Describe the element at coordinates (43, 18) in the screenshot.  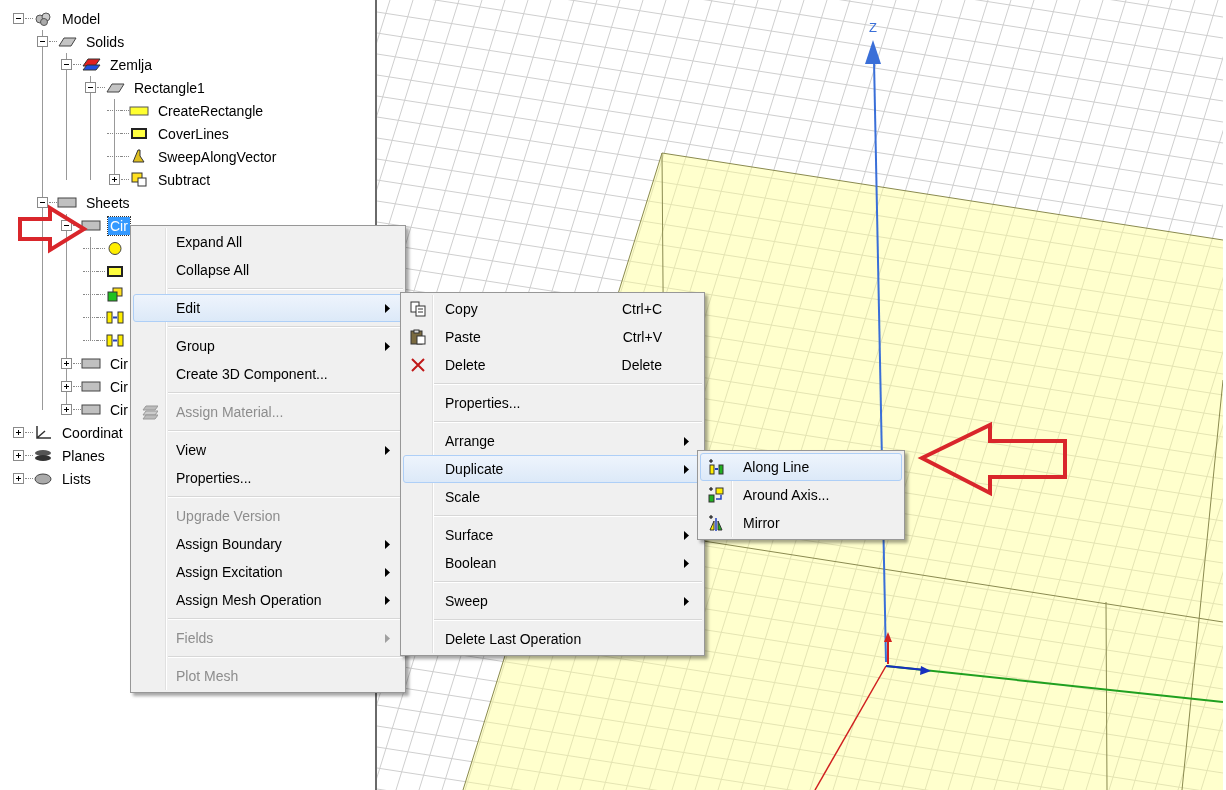
I see `cluster-icon` at that location.